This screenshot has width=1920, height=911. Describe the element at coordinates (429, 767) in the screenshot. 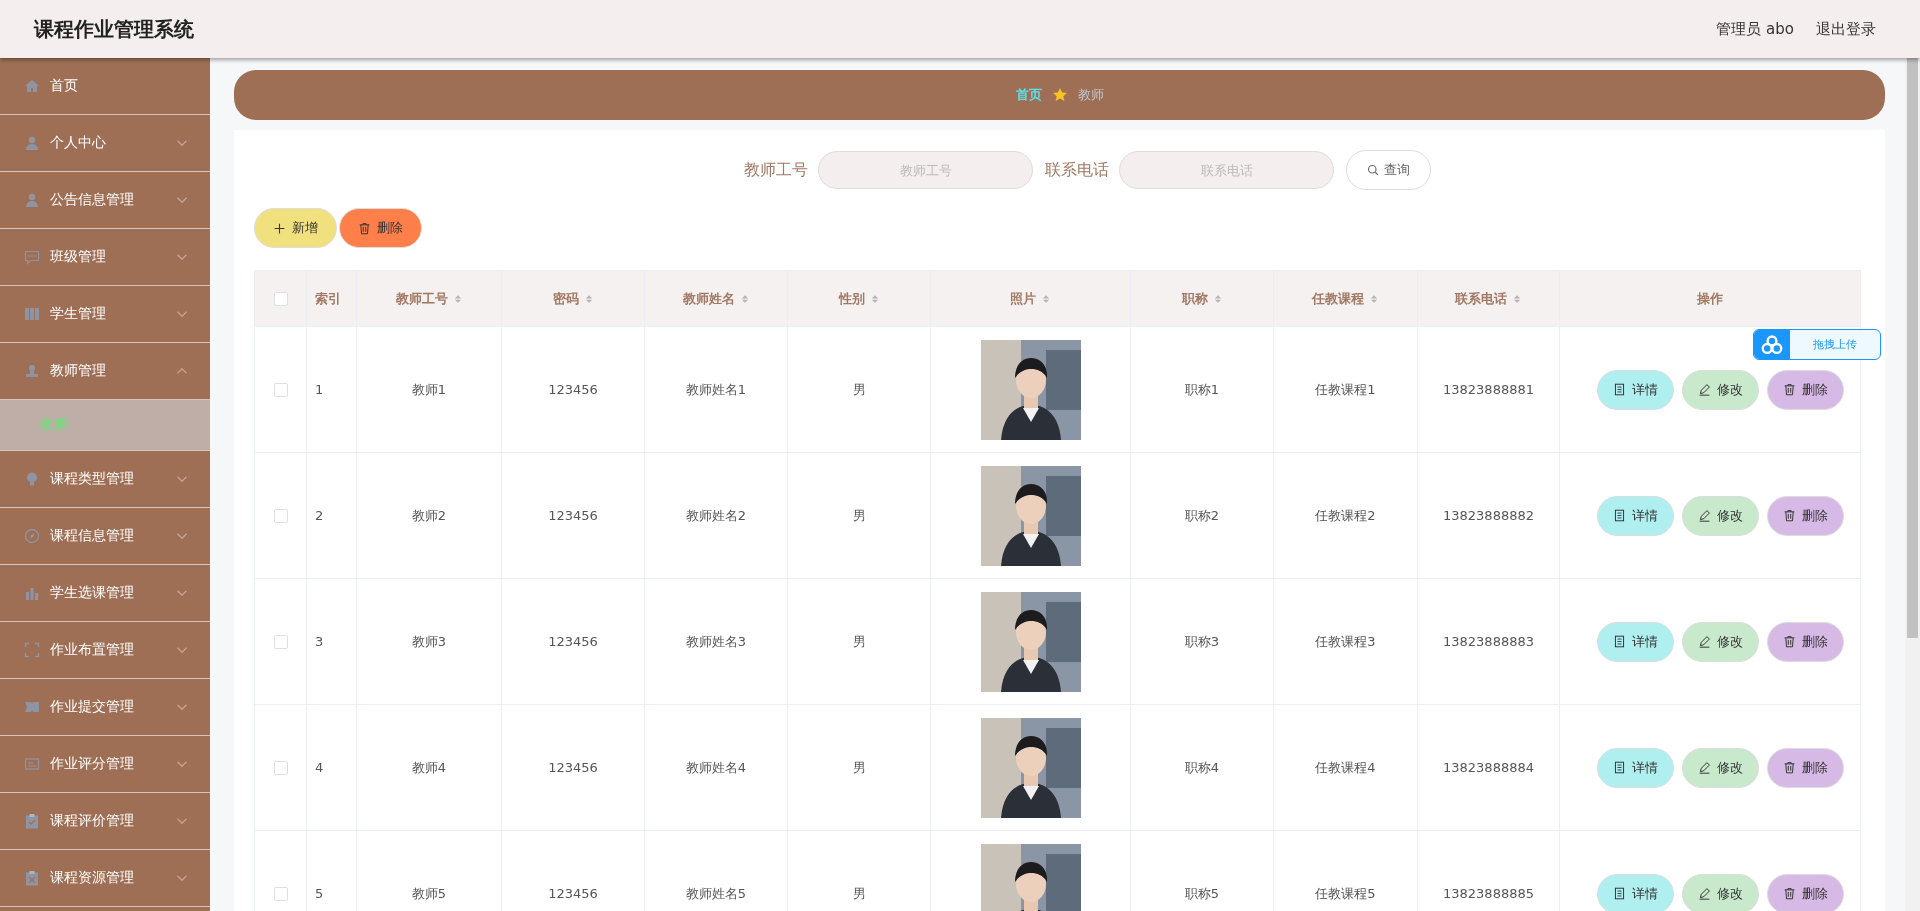

I see `table-cell: 教师4` at that location.